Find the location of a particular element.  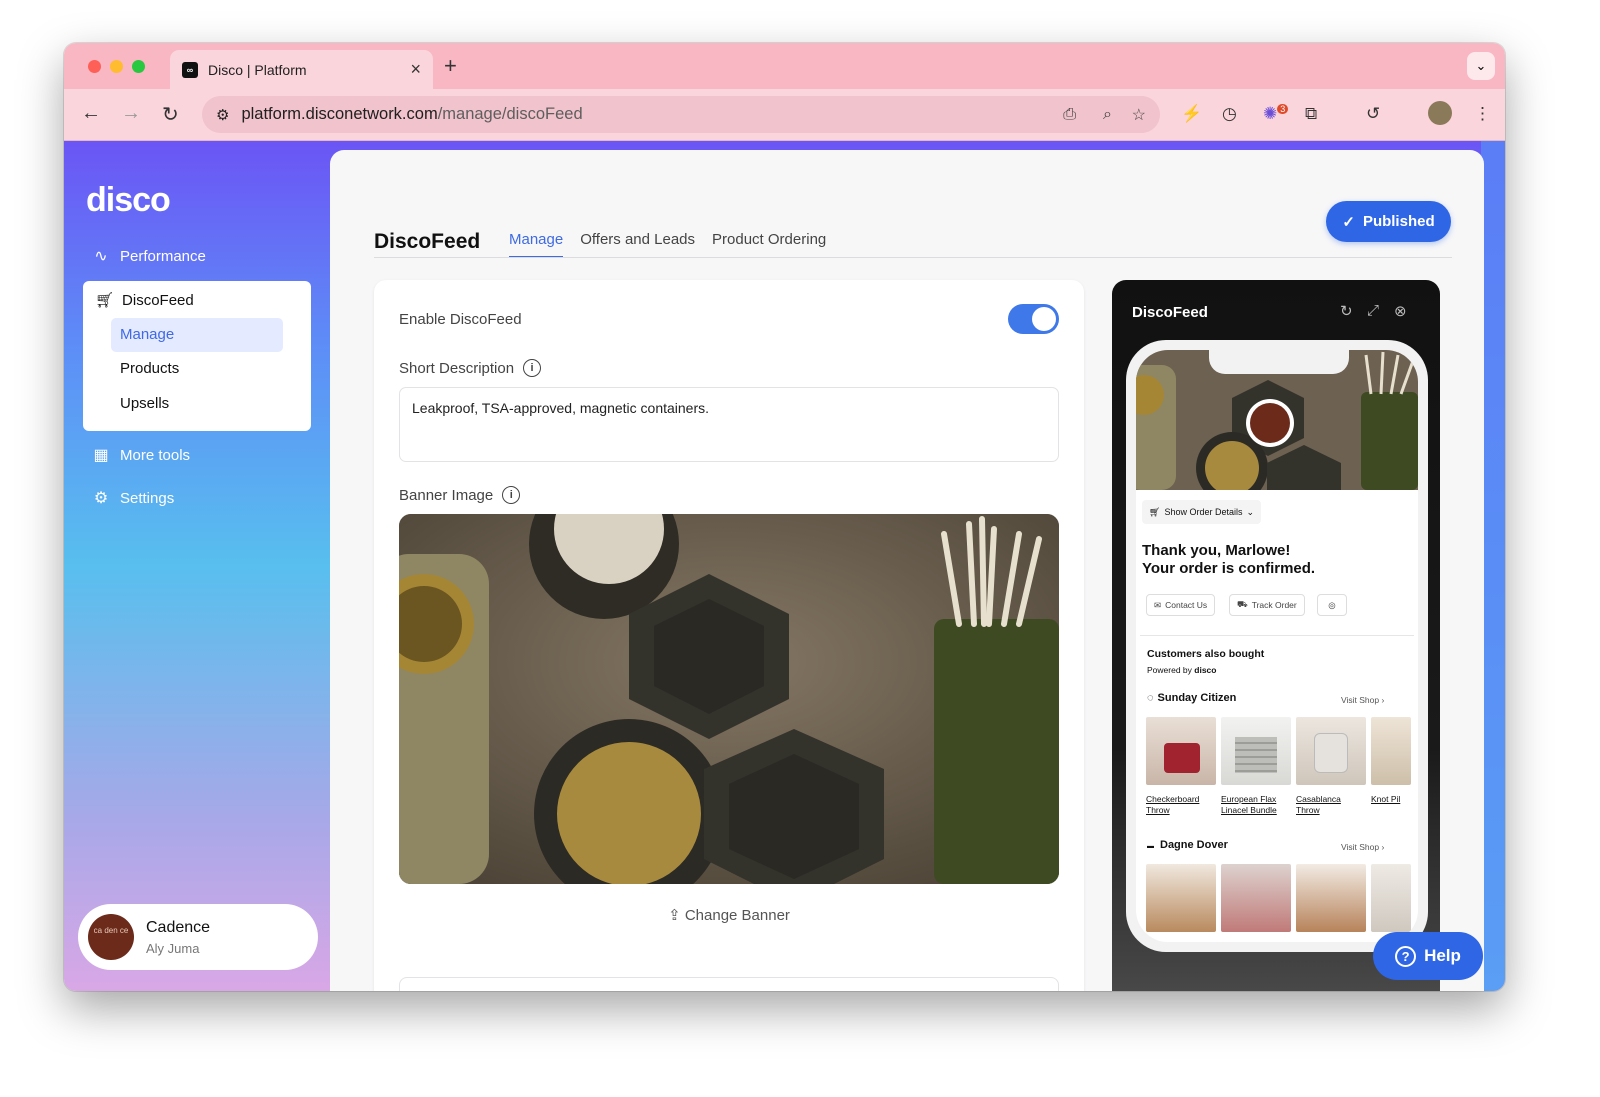

powered-by: Powered by disco is located at coordinates (1181, 670).